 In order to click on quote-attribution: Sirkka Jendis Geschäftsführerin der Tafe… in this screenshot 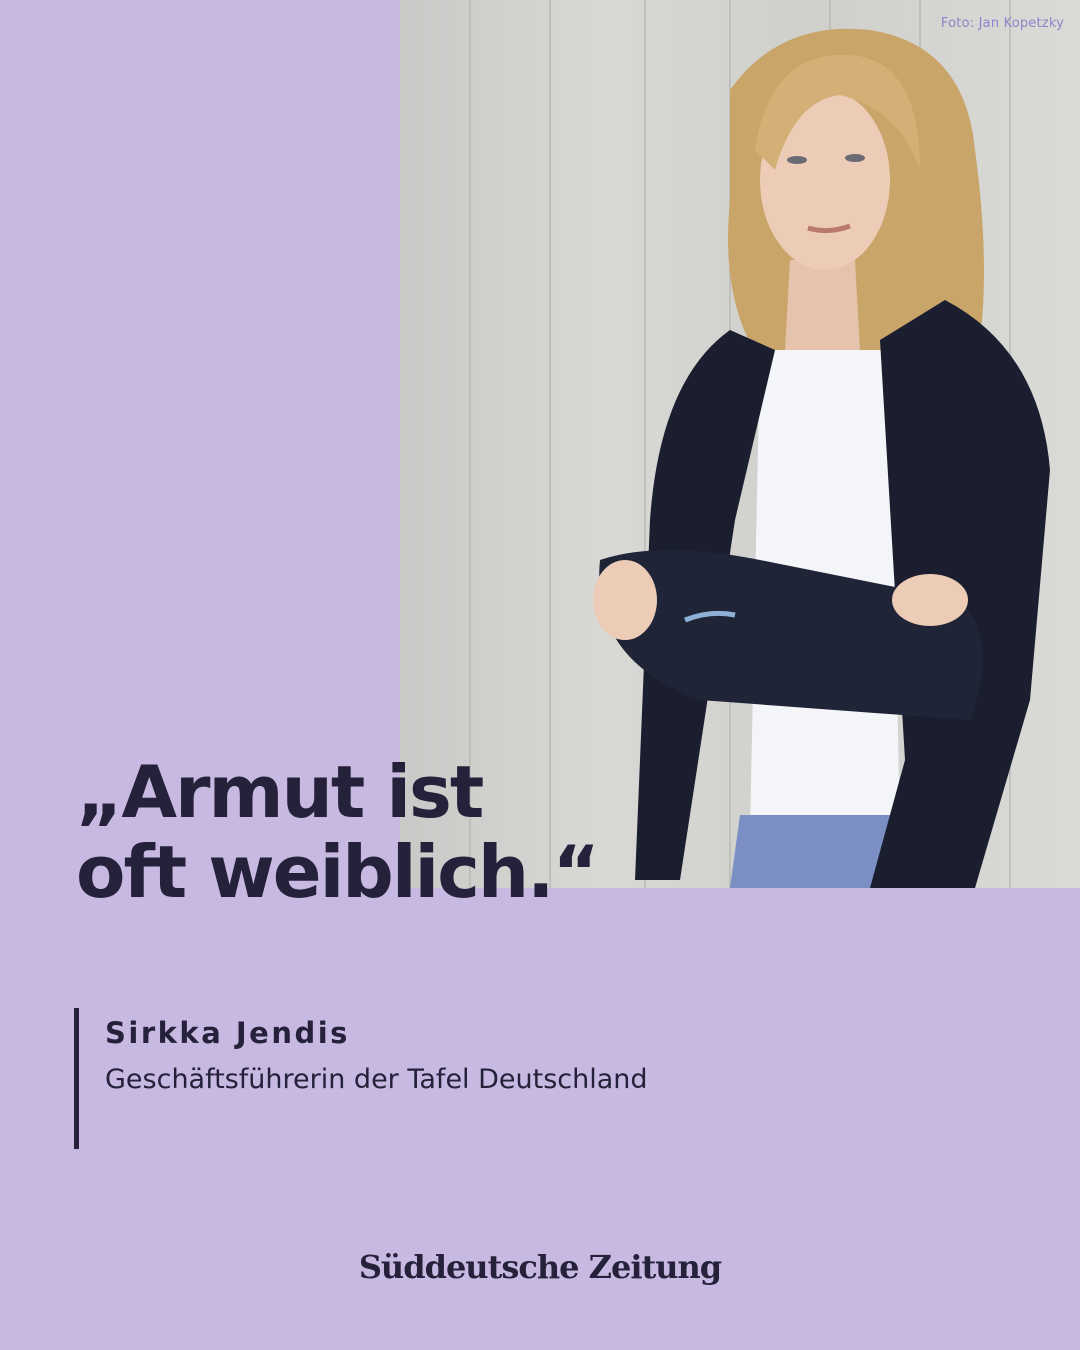, I will do `click(361, 1078)`.